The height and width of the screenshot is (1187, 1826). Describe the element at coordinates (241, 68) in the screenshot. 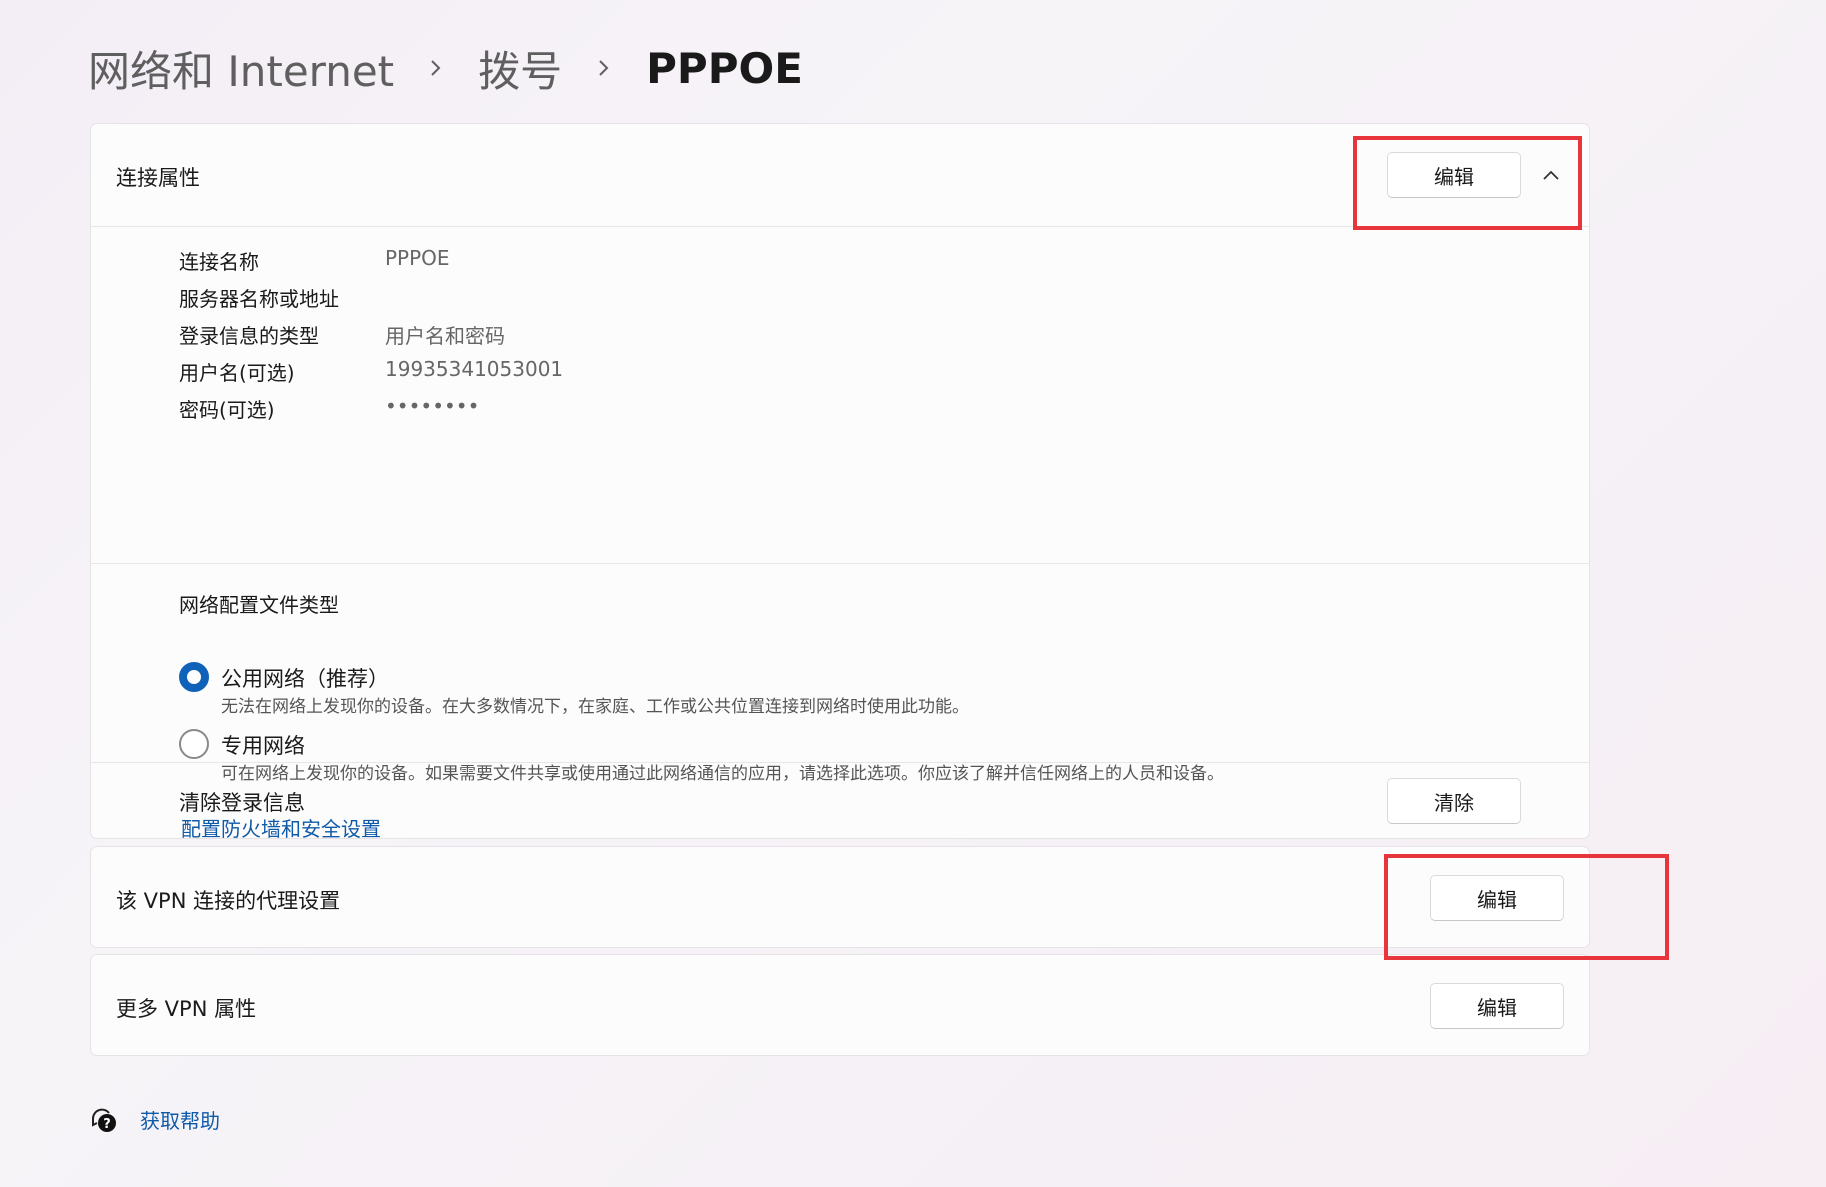

I see `breadcrumb-network: 网络和 Internet` at that location.